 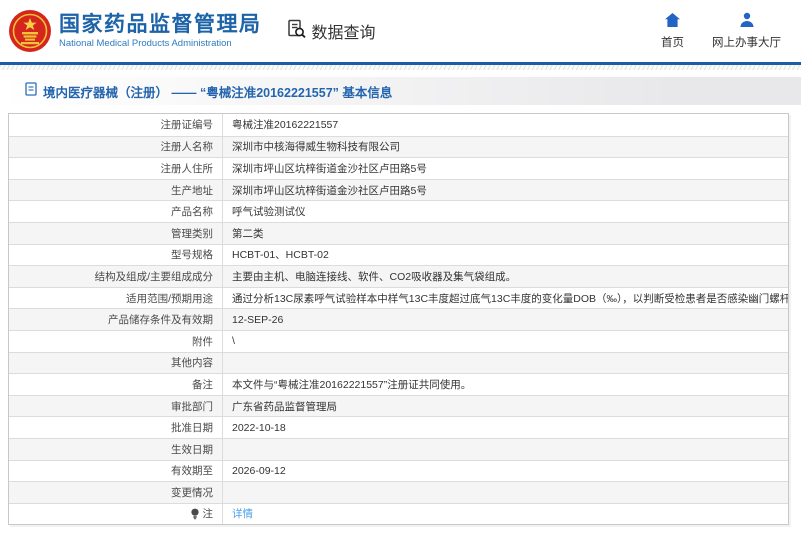 I want to click on row-label-text: 注册人住所, so click(x=187, y=168).